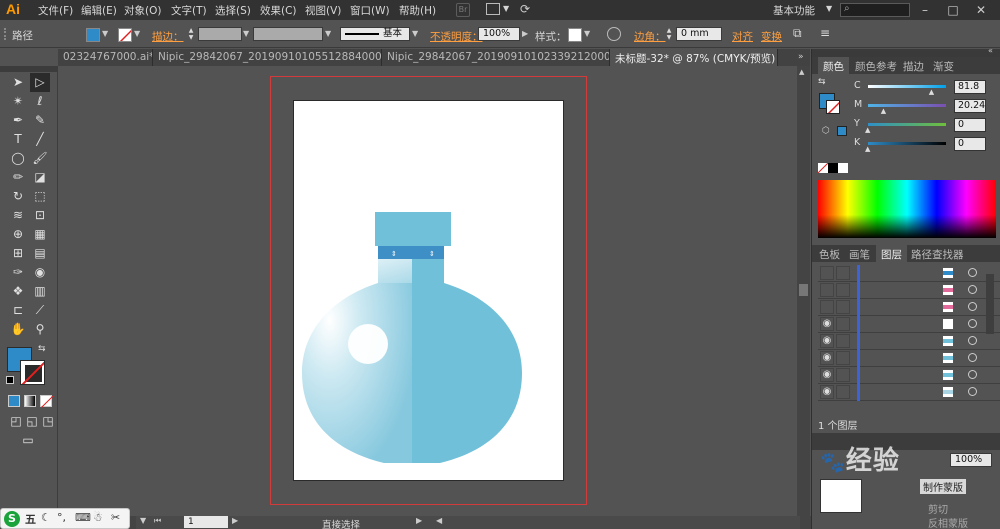 The image size is (1000, 529). I want to click on clip-checkbox: 剪切, so click(938, 508).